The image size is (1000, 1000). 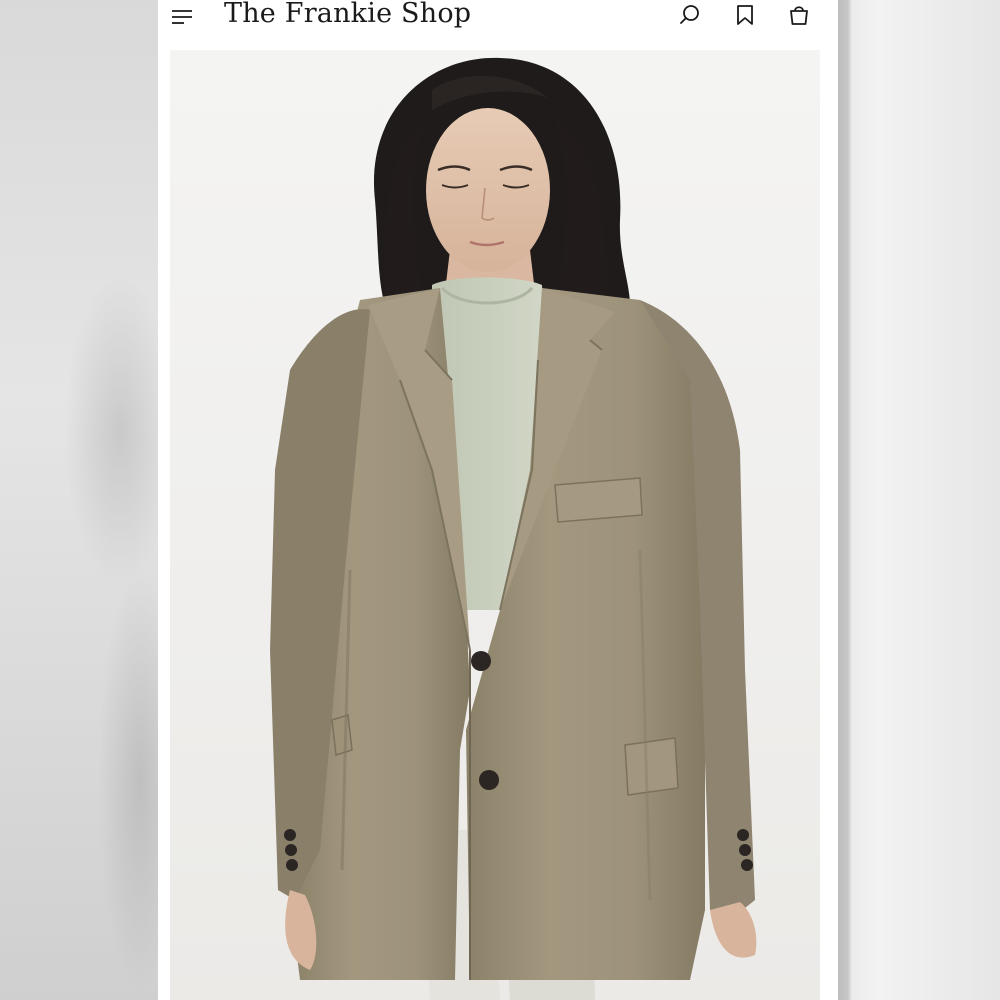 I want to click on header-bar: The Frankie Shop, so click(x=498, y=22).